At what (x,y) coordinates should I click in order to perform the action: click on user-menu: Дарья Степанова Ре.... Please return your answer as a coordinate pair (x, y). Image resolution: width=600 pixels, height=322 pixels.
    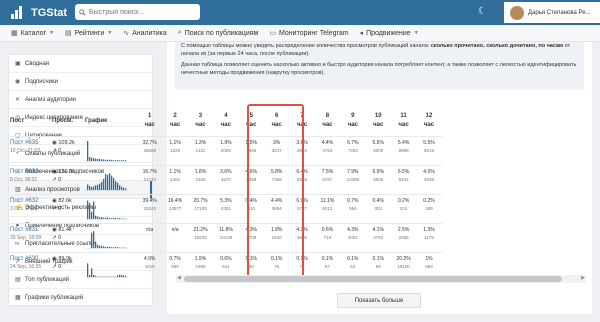
    Looking at the image, I should click on (552, 12).